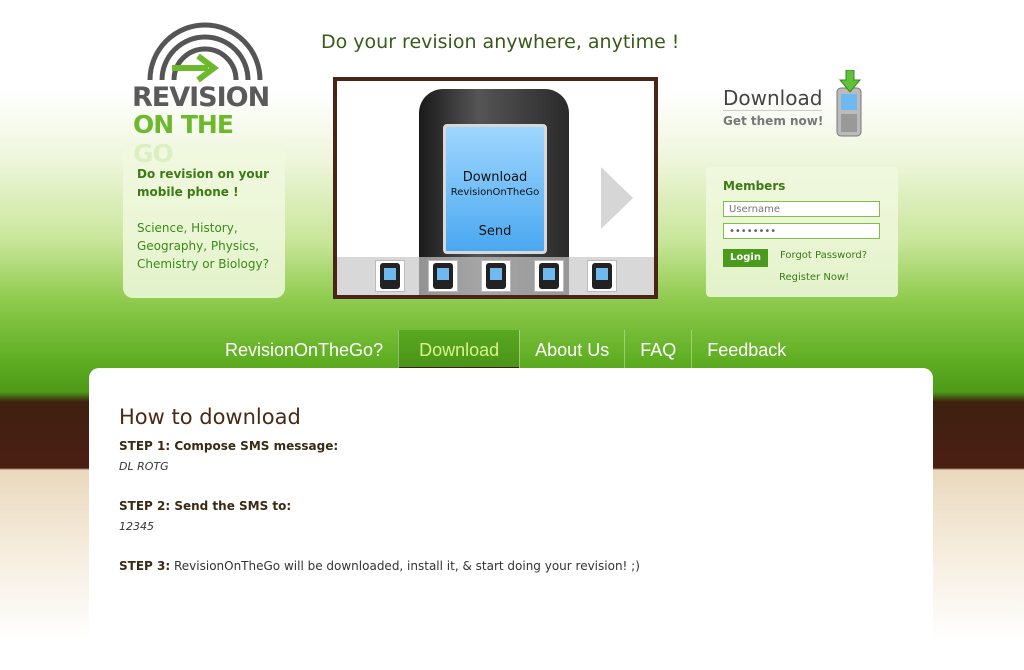 The image size is (1024, 670). I want to click on download-promo-subtitle: Get them now!, so click(773, 121).